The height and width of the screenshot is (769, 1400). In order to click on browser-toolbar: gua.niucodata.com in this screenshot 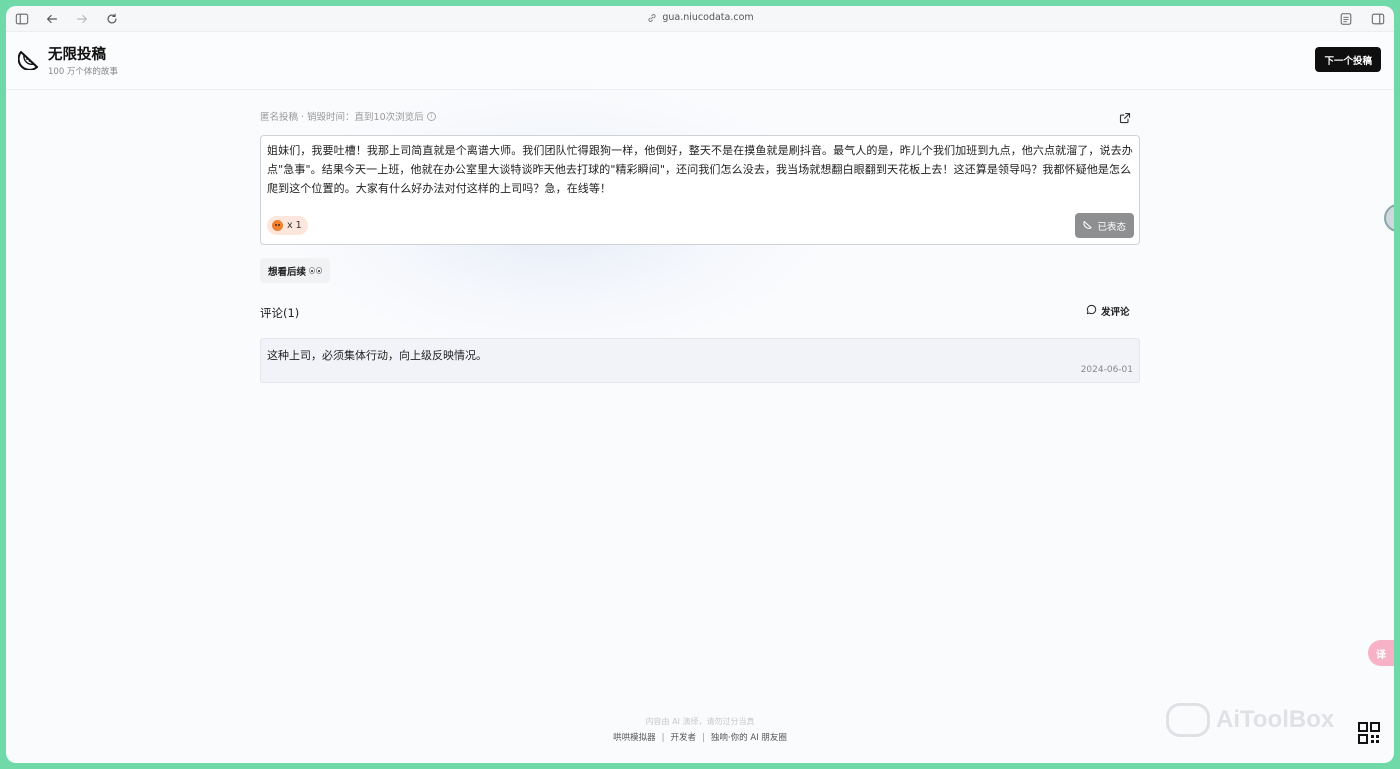, I will do `click(700, 19)`.